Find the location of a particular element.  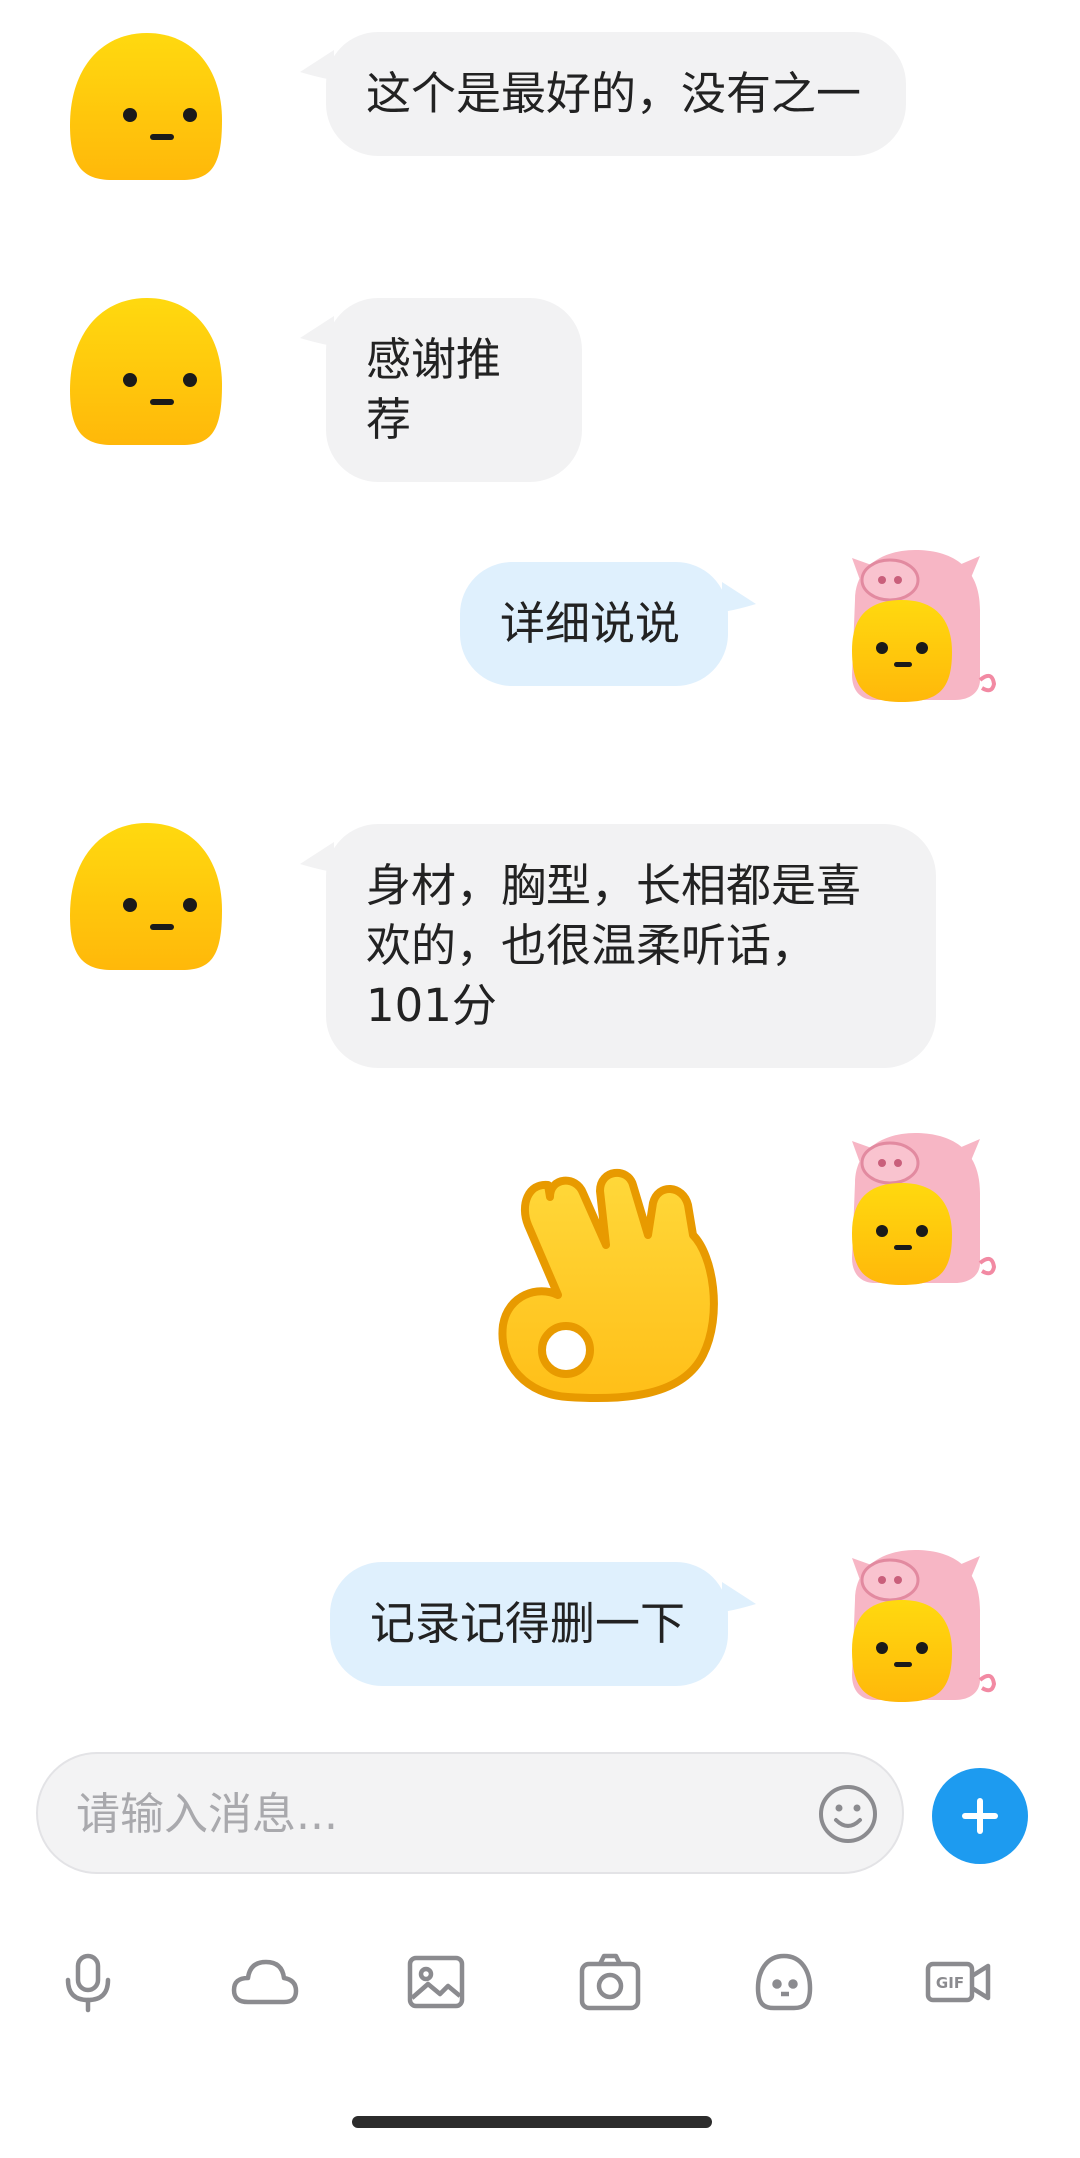

camera-icon is located at coordinates (610, 1982).